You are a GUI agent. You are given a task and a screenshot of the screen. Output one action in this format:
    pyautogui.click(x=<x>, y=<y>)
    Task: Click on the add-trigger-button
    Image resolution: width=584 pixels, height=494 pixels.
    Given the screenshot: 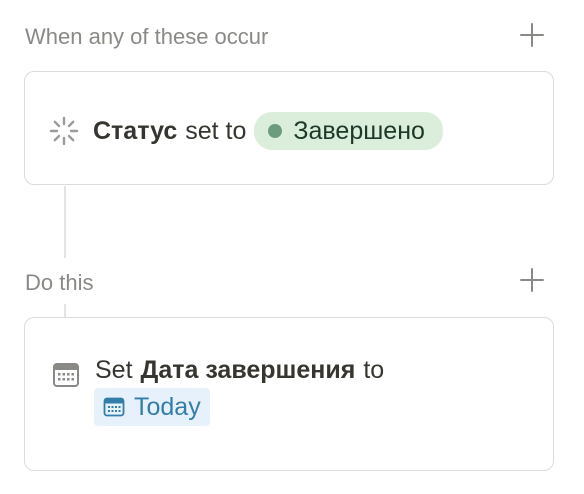 What is the action you would take?
    pyautogui.click(x=532, y=37)
    